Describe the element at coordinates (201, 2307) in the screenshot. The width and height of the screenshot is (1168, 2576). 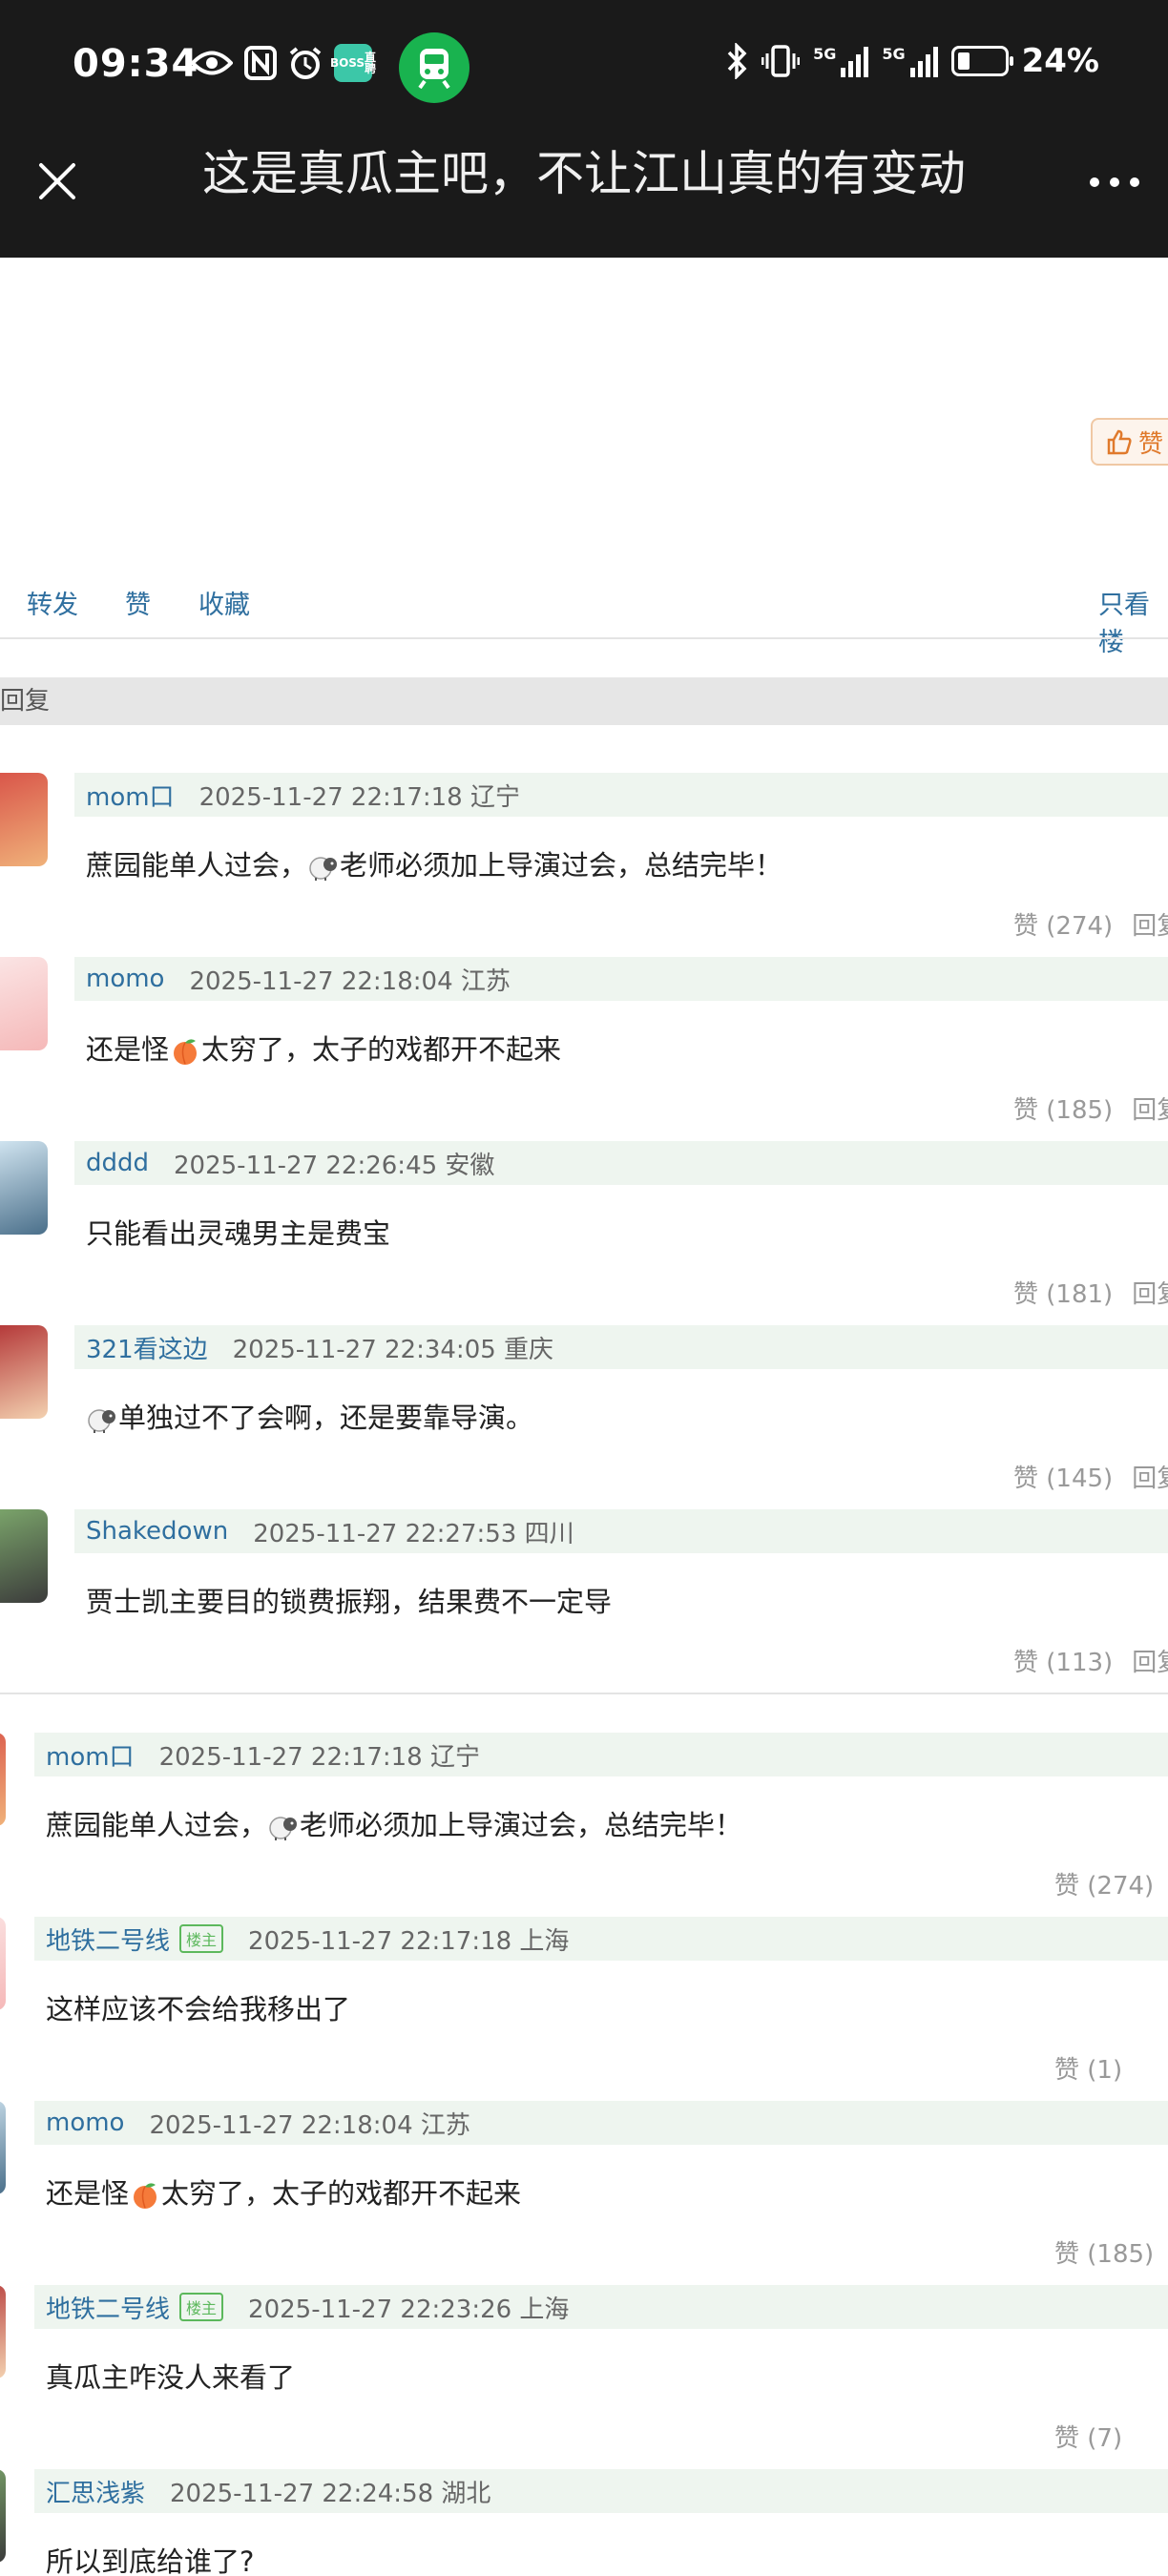
I see `op-badge: 楼主` at that location.